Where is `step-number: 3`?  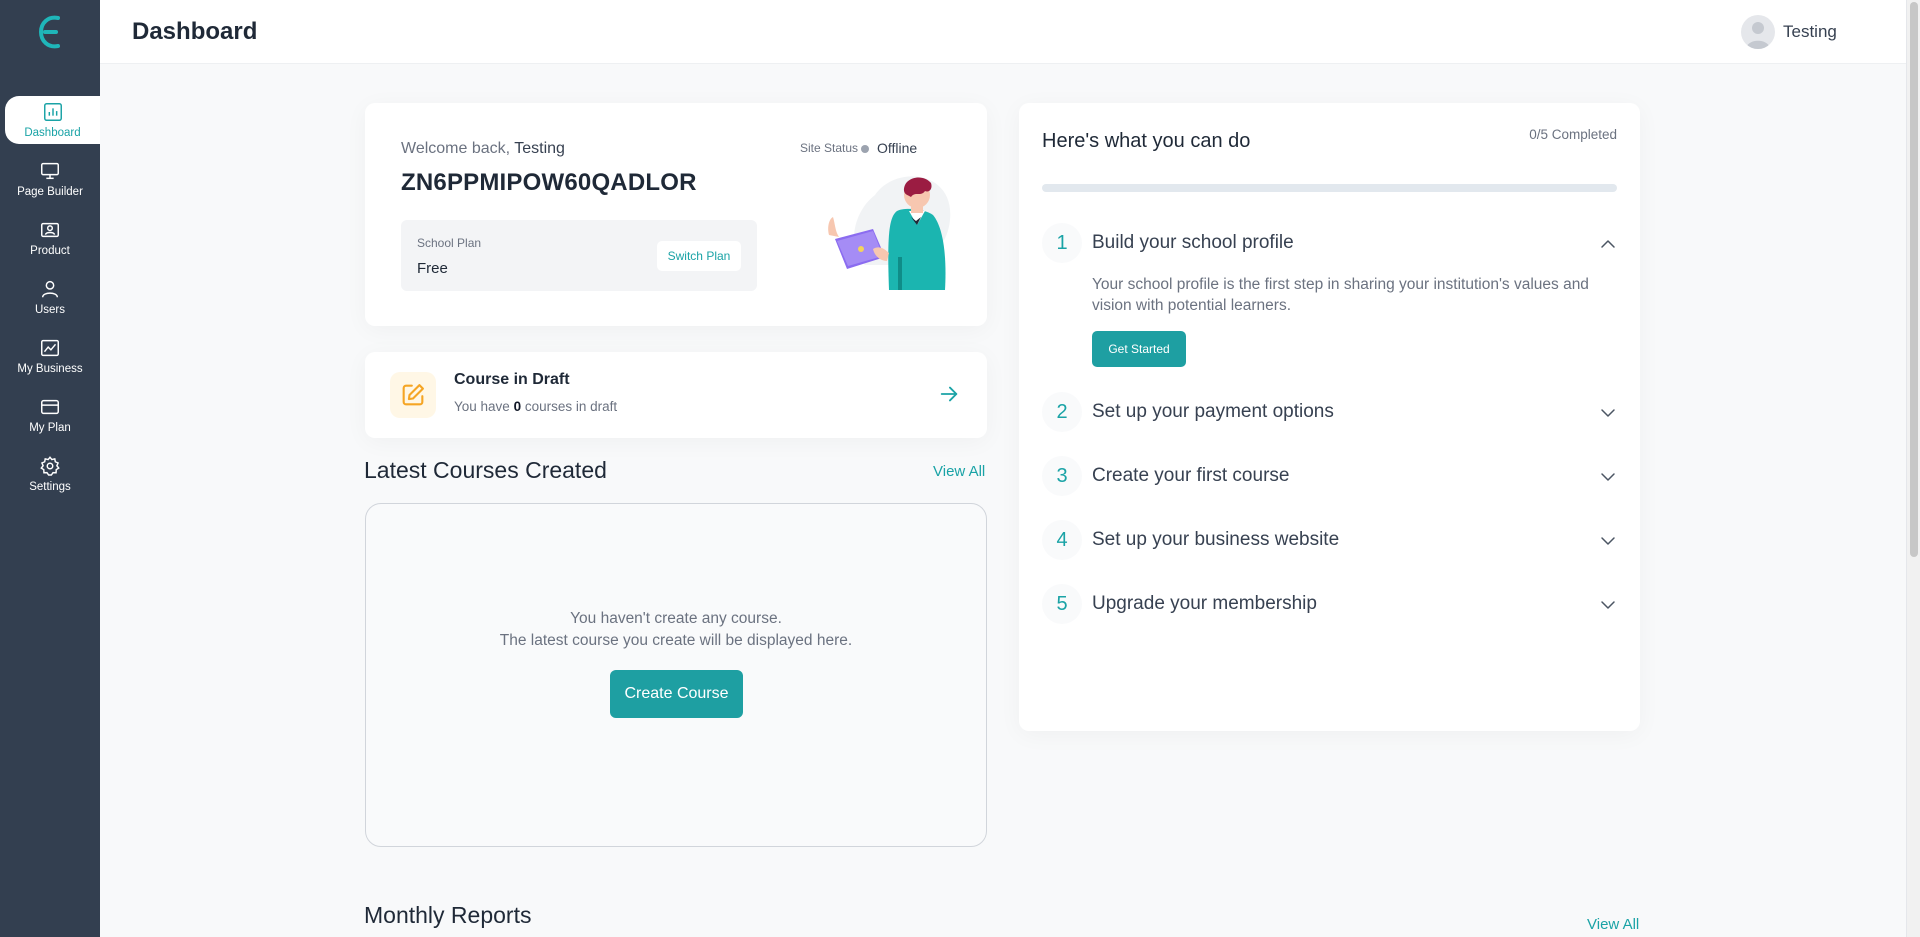 step-number: 3 is located at coordinates (1062, 476).